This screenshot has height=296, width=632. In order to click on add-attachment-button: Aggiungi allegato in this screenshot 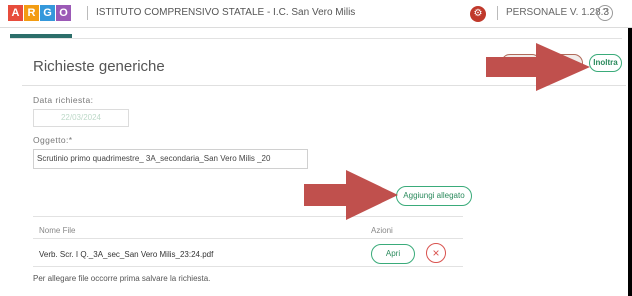, I will do `click(434, 196)`.